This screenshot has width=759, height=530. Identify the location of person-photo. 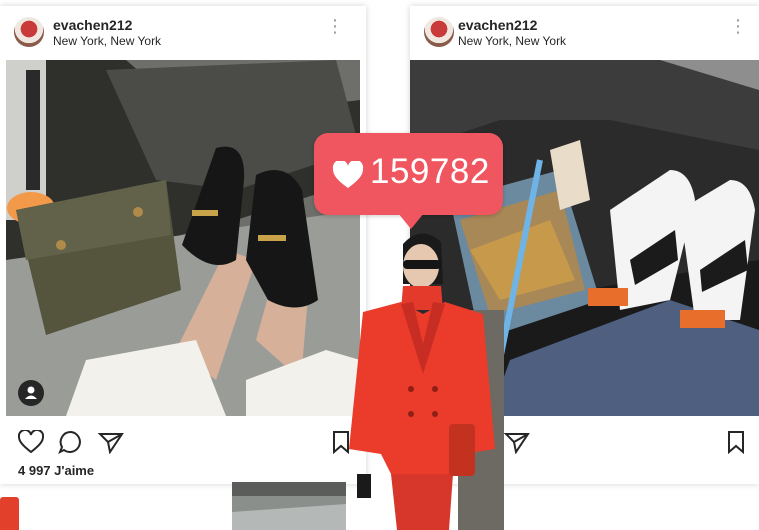
(426, 381).